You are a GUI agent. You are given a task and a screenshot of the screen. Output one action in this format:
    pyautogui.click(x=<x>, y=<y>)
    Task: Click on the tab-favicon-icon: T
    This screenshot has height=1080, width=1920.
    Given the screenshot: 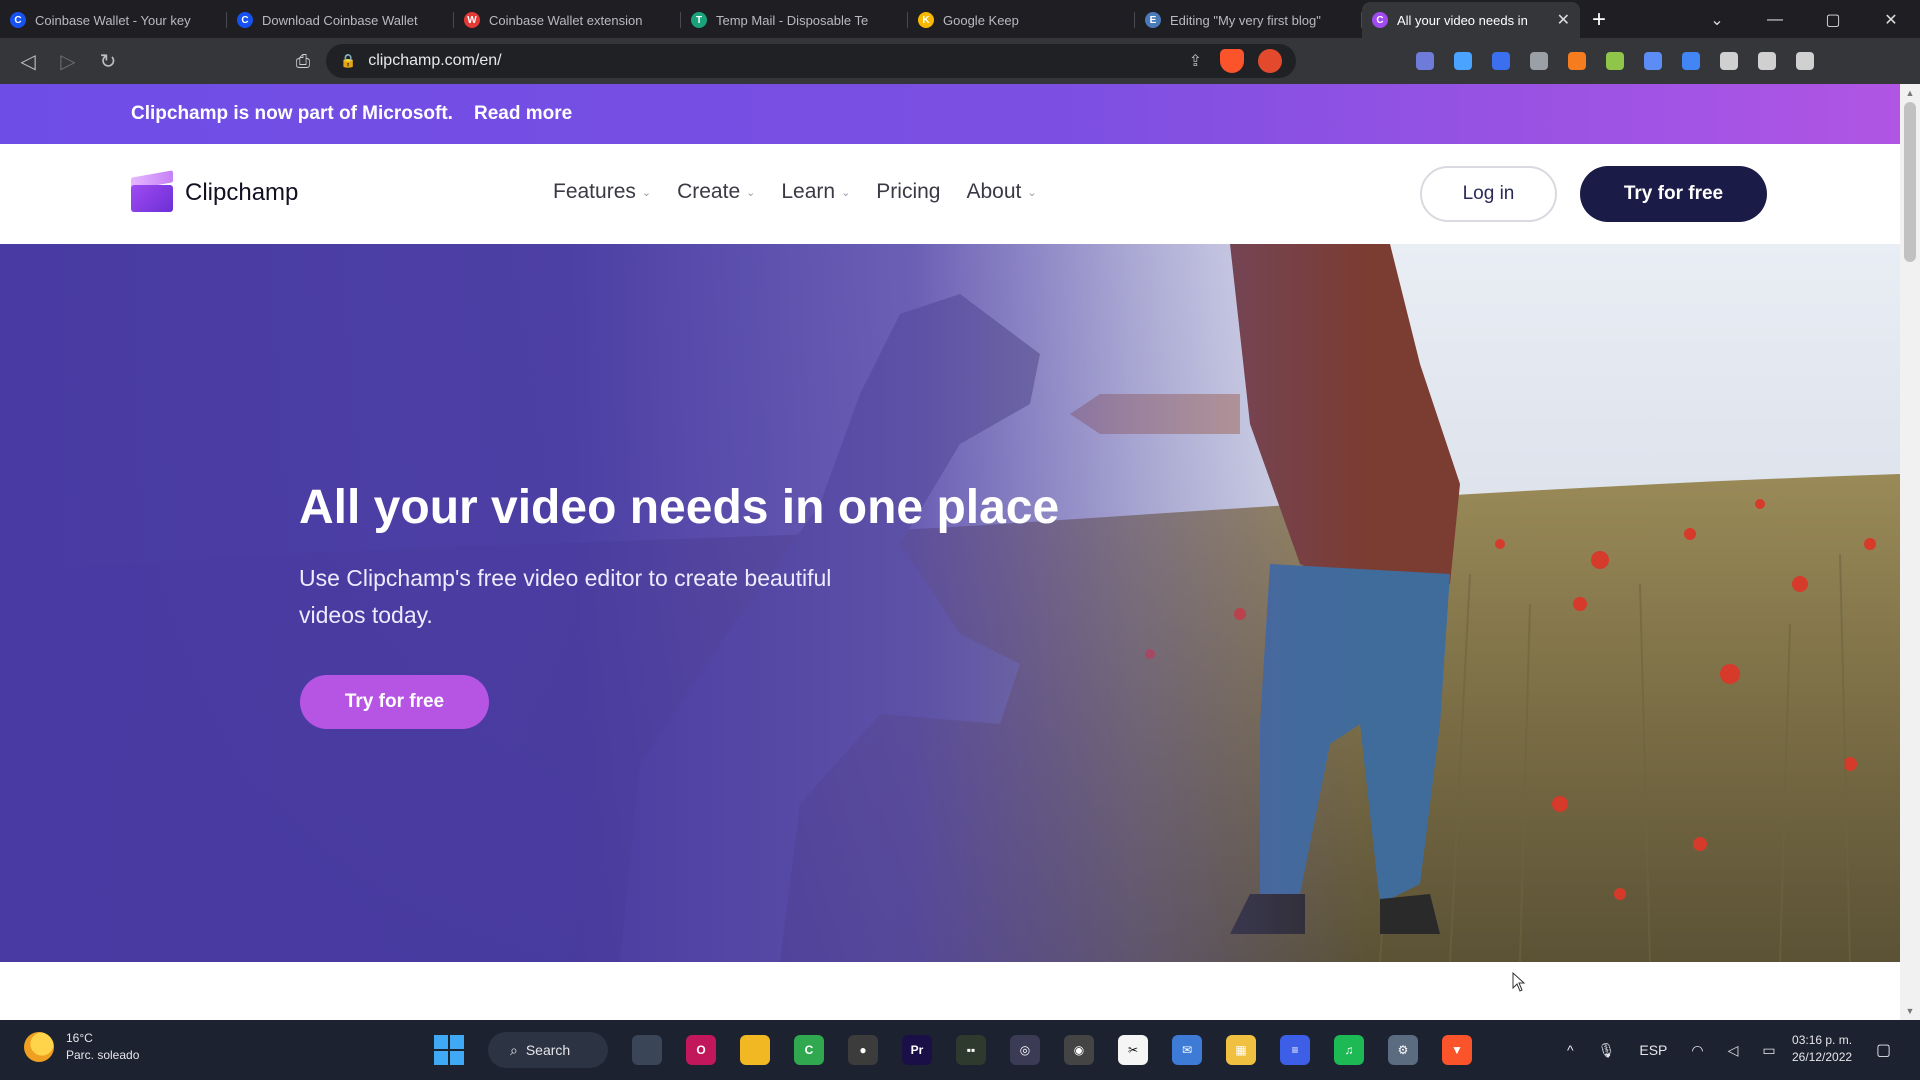 What is the action you would take?
    pyautogui.click(x=699, y=20)
    